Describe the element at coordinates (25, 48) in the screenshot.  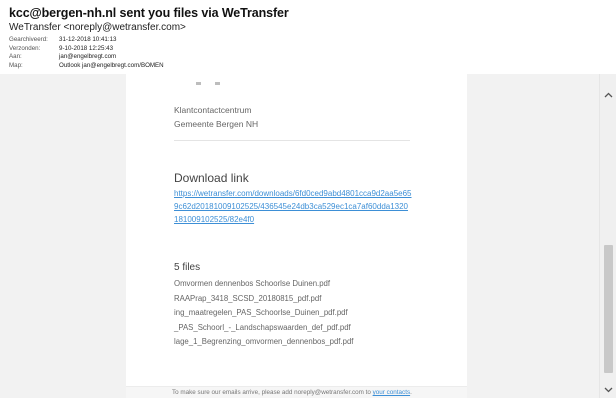
I see `meta-key: Verzonden:` at that location.